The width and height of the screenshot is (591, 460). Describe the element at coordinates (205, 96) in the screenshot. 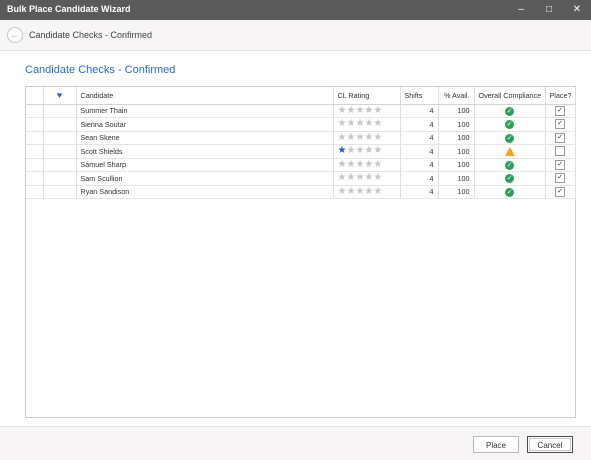

I see `column-header-candidate: Candidate` at that location.